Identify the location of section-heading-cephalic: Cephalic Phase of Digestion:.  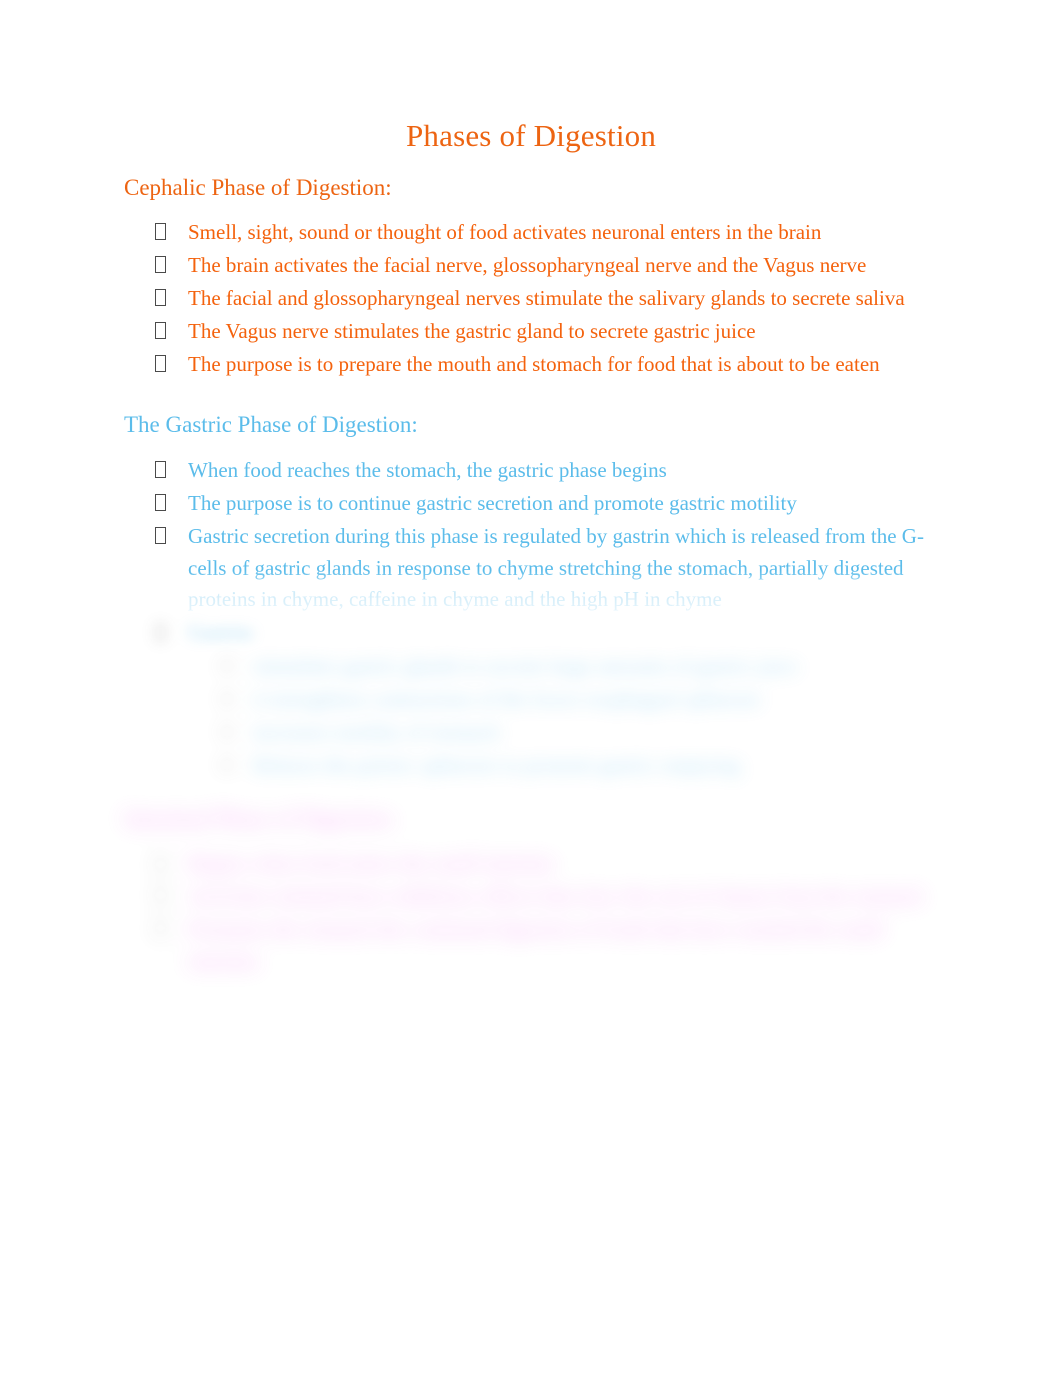
(258, 187).